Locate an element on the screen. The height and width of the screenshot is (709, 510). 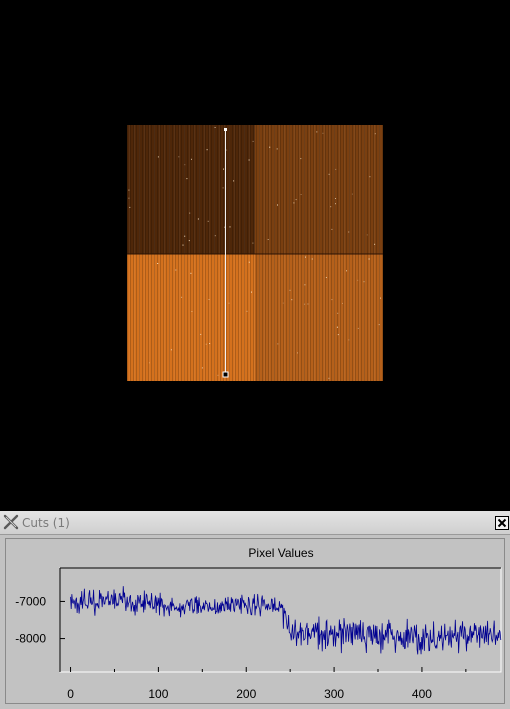
series-line is located at coordinates (286, 620).